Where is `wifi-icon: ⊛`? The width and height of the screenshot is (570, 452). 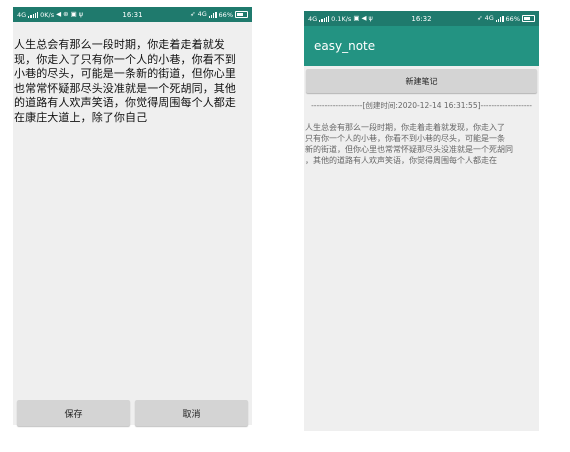
wifi-icon: ⊛ is located at coordinates (66, 14).